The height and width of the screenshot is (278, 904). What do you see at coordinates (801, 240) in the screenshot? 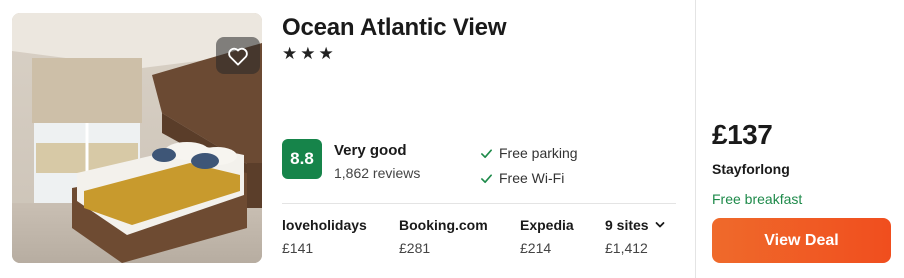
I see `view-deal-button: View Deal` at bounding box center [801, 240].